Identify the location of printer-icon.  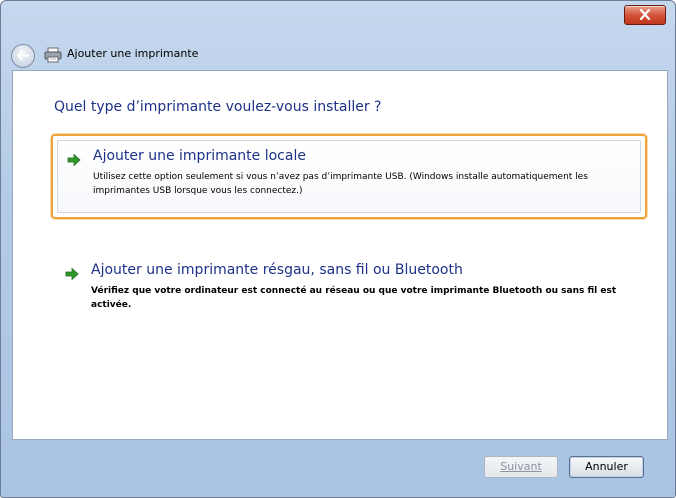
(53, 55).